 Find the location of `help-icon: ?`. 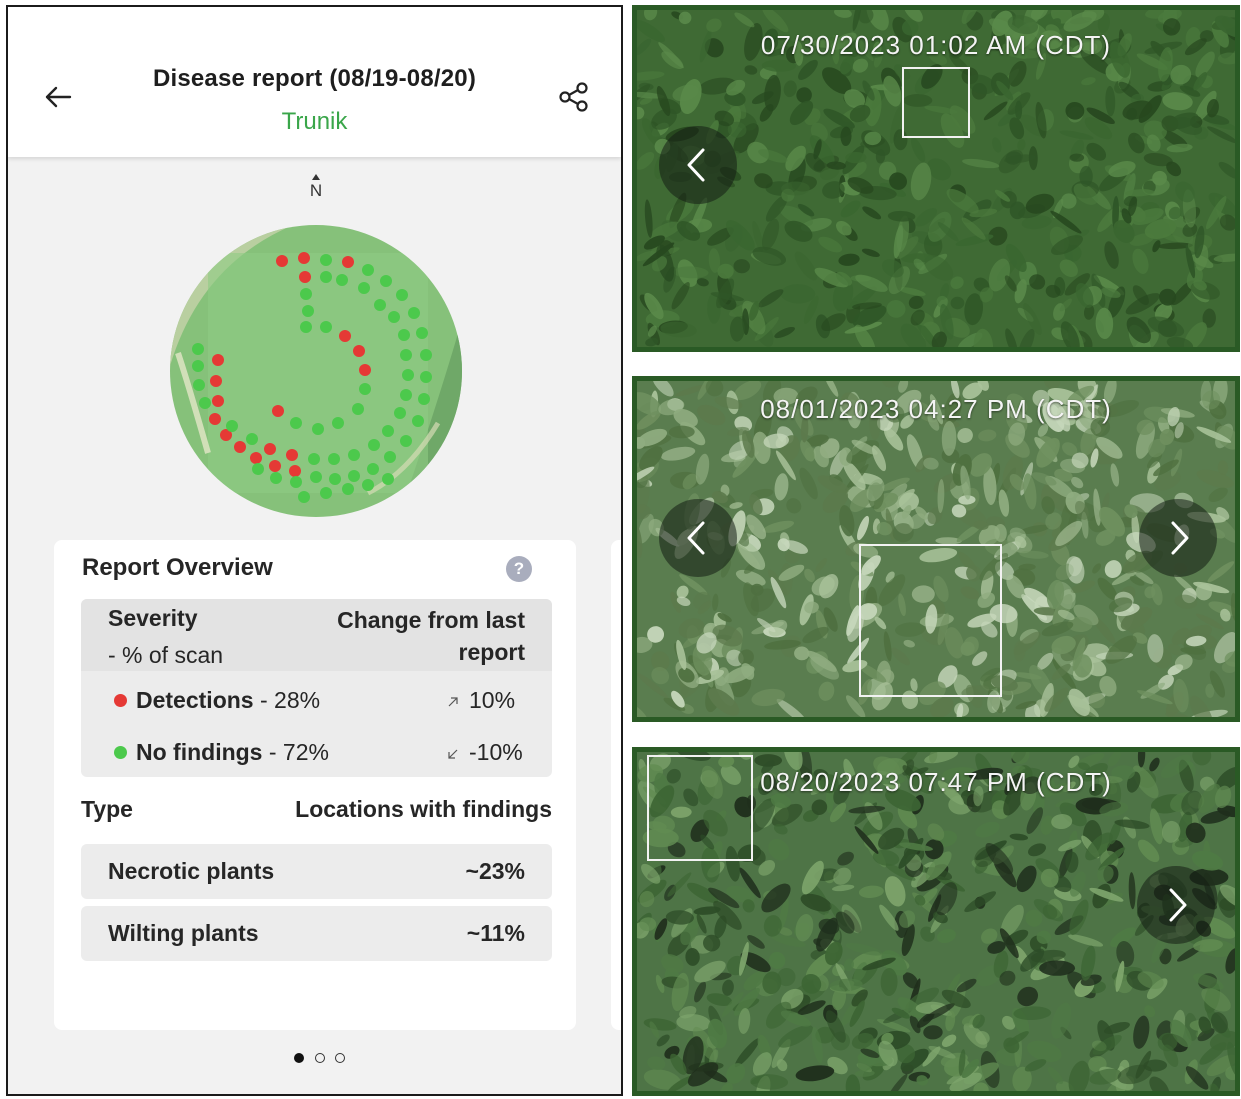

help-icon: ? is located at coordinates (519, 569).